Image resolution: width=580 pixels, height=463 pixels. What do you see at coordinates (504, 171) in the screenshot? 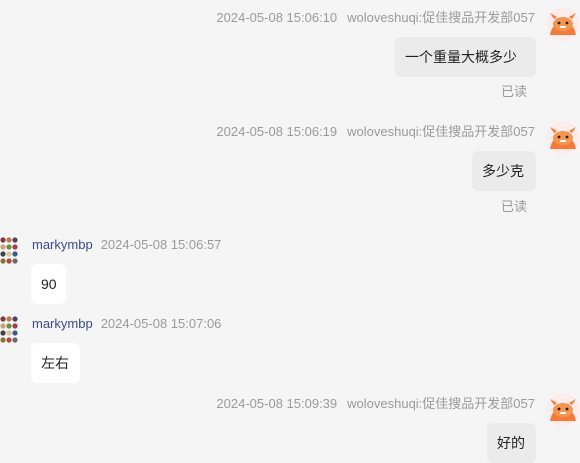
I see `message-bubble: 多少克` at bounding box center [504, 171].